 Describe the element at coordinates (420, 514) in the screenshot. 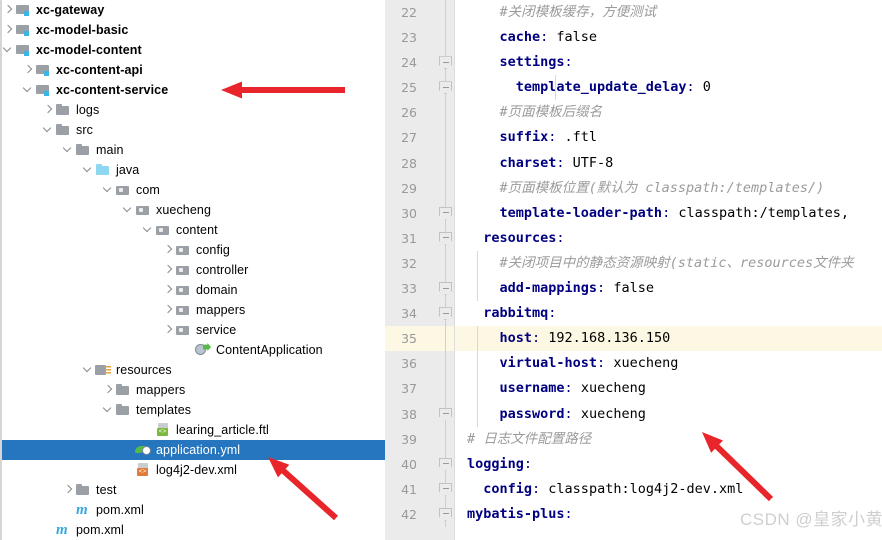

I see `gutter-row: 42` at that location.